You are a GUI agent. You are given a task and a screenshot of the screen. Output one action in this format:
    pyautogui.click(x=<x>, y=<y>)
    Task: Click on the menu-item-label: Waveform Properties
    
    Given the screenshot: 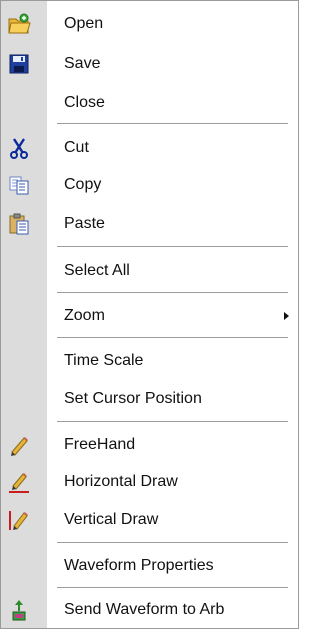 What is the action you would take?
    pyautogui.click(x=139, y=565)
    